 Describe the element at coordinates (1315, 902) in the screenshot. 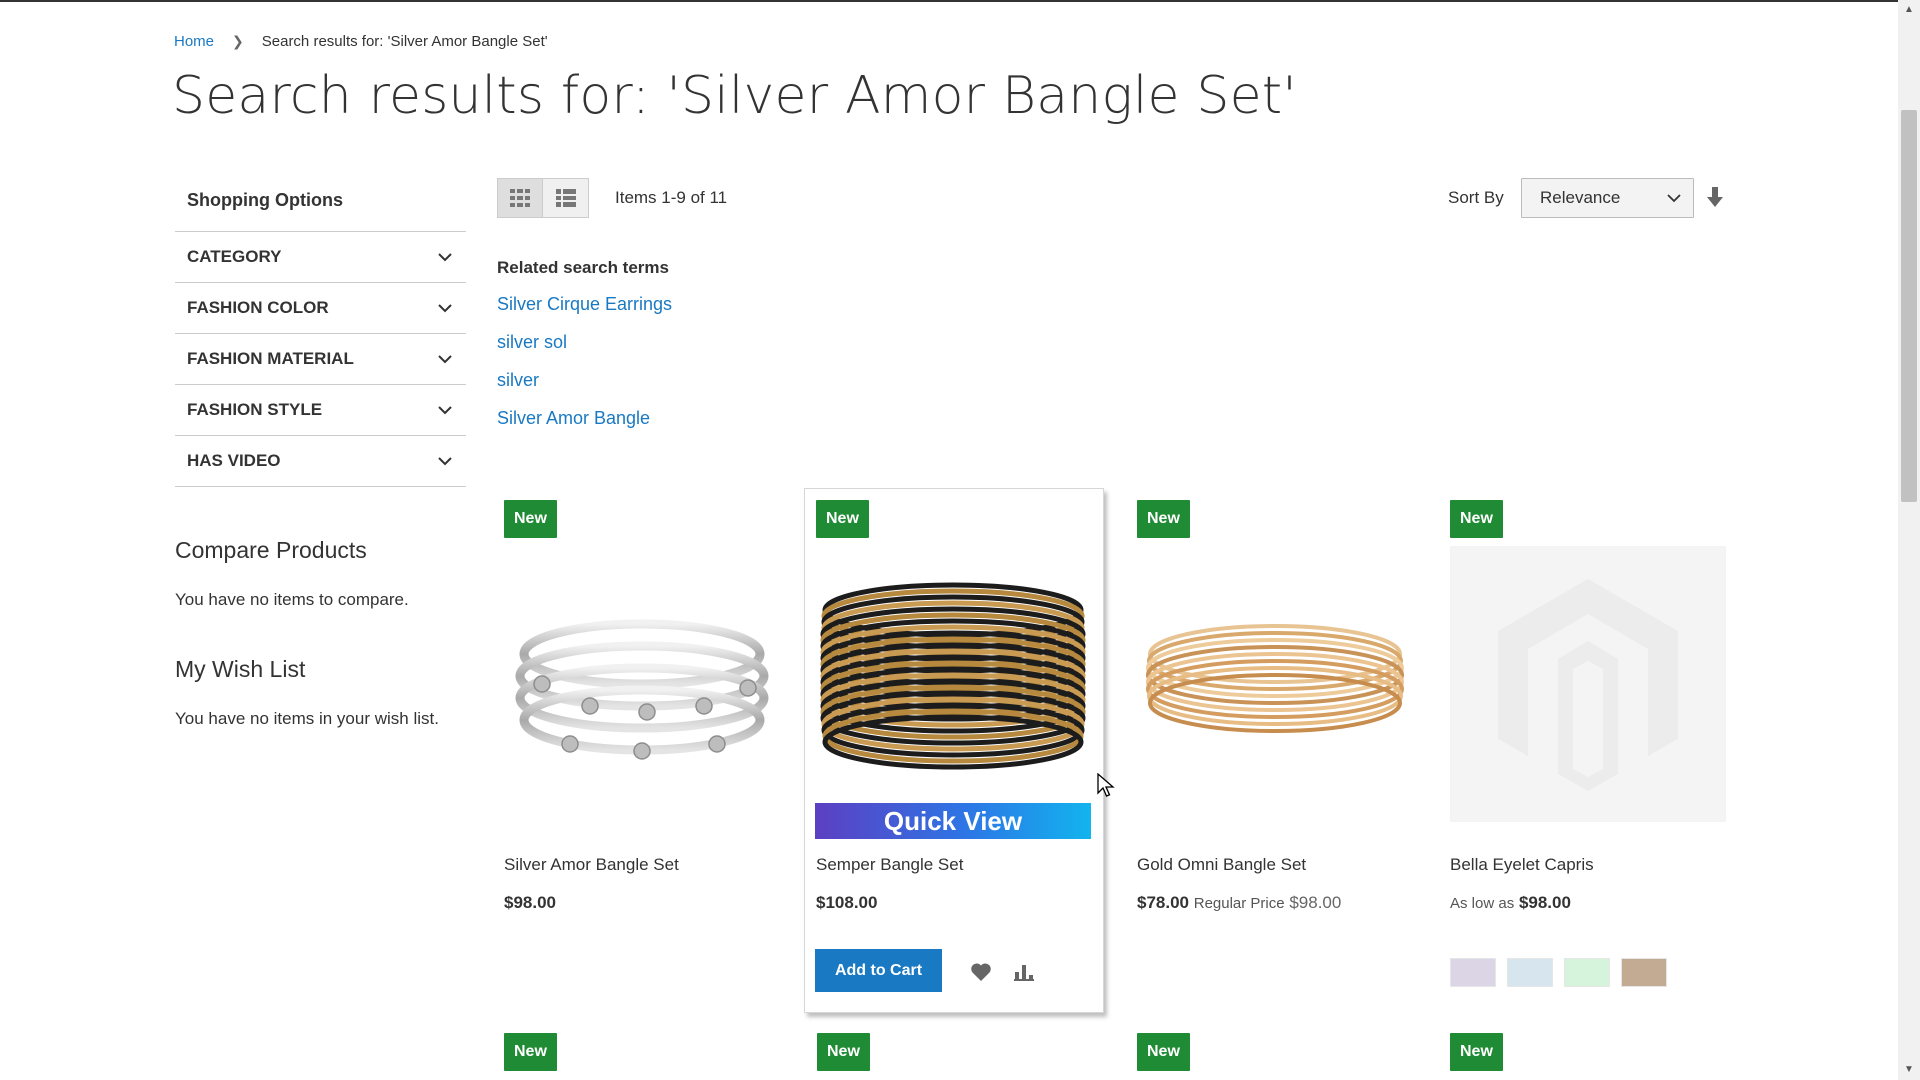

I see `regular-price: $98.00` at that location.